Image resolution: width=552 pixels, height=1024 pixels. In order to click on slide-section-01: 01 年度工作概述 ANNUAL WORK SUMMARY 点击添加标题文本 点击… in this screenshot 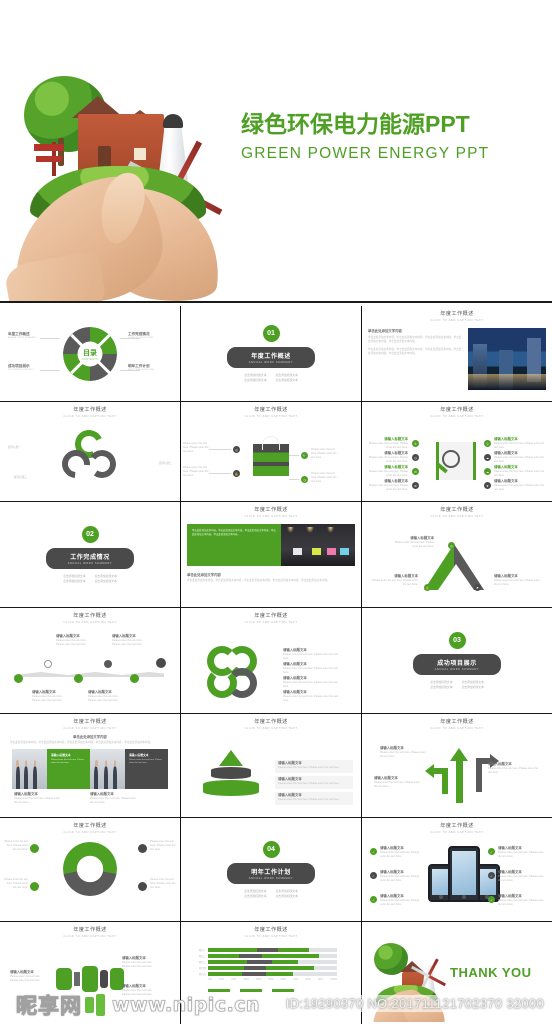, I will do `click(271, 354)`.